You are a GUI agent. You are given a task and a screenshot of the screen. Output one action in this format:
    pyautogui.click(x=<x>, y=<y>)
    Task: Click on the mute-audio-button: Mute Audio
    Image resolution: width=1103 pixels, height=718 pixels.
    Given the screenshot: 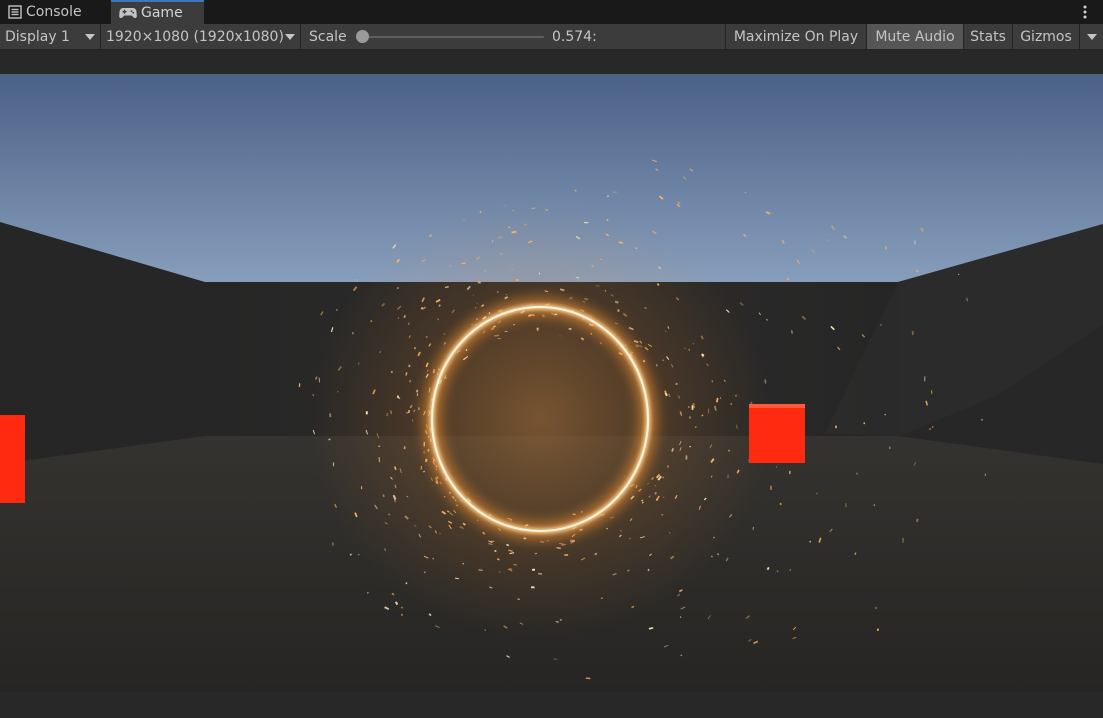 What is the action you would take?
    pyautogui.click(x=915, y=36)
    